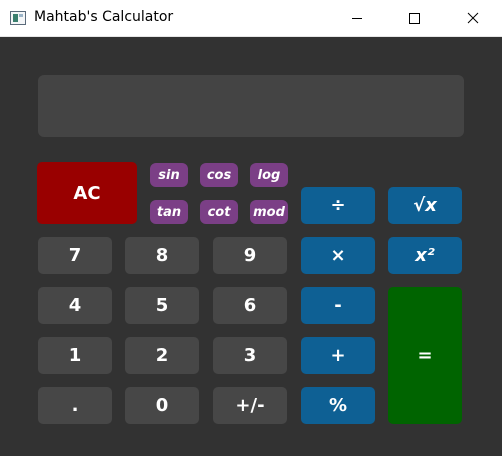 The image size is (502, 456). What do you see at coordinates (250, 255) in the screenshot?
I see `digit-9-button: 9` at bounding box center [250, 255].